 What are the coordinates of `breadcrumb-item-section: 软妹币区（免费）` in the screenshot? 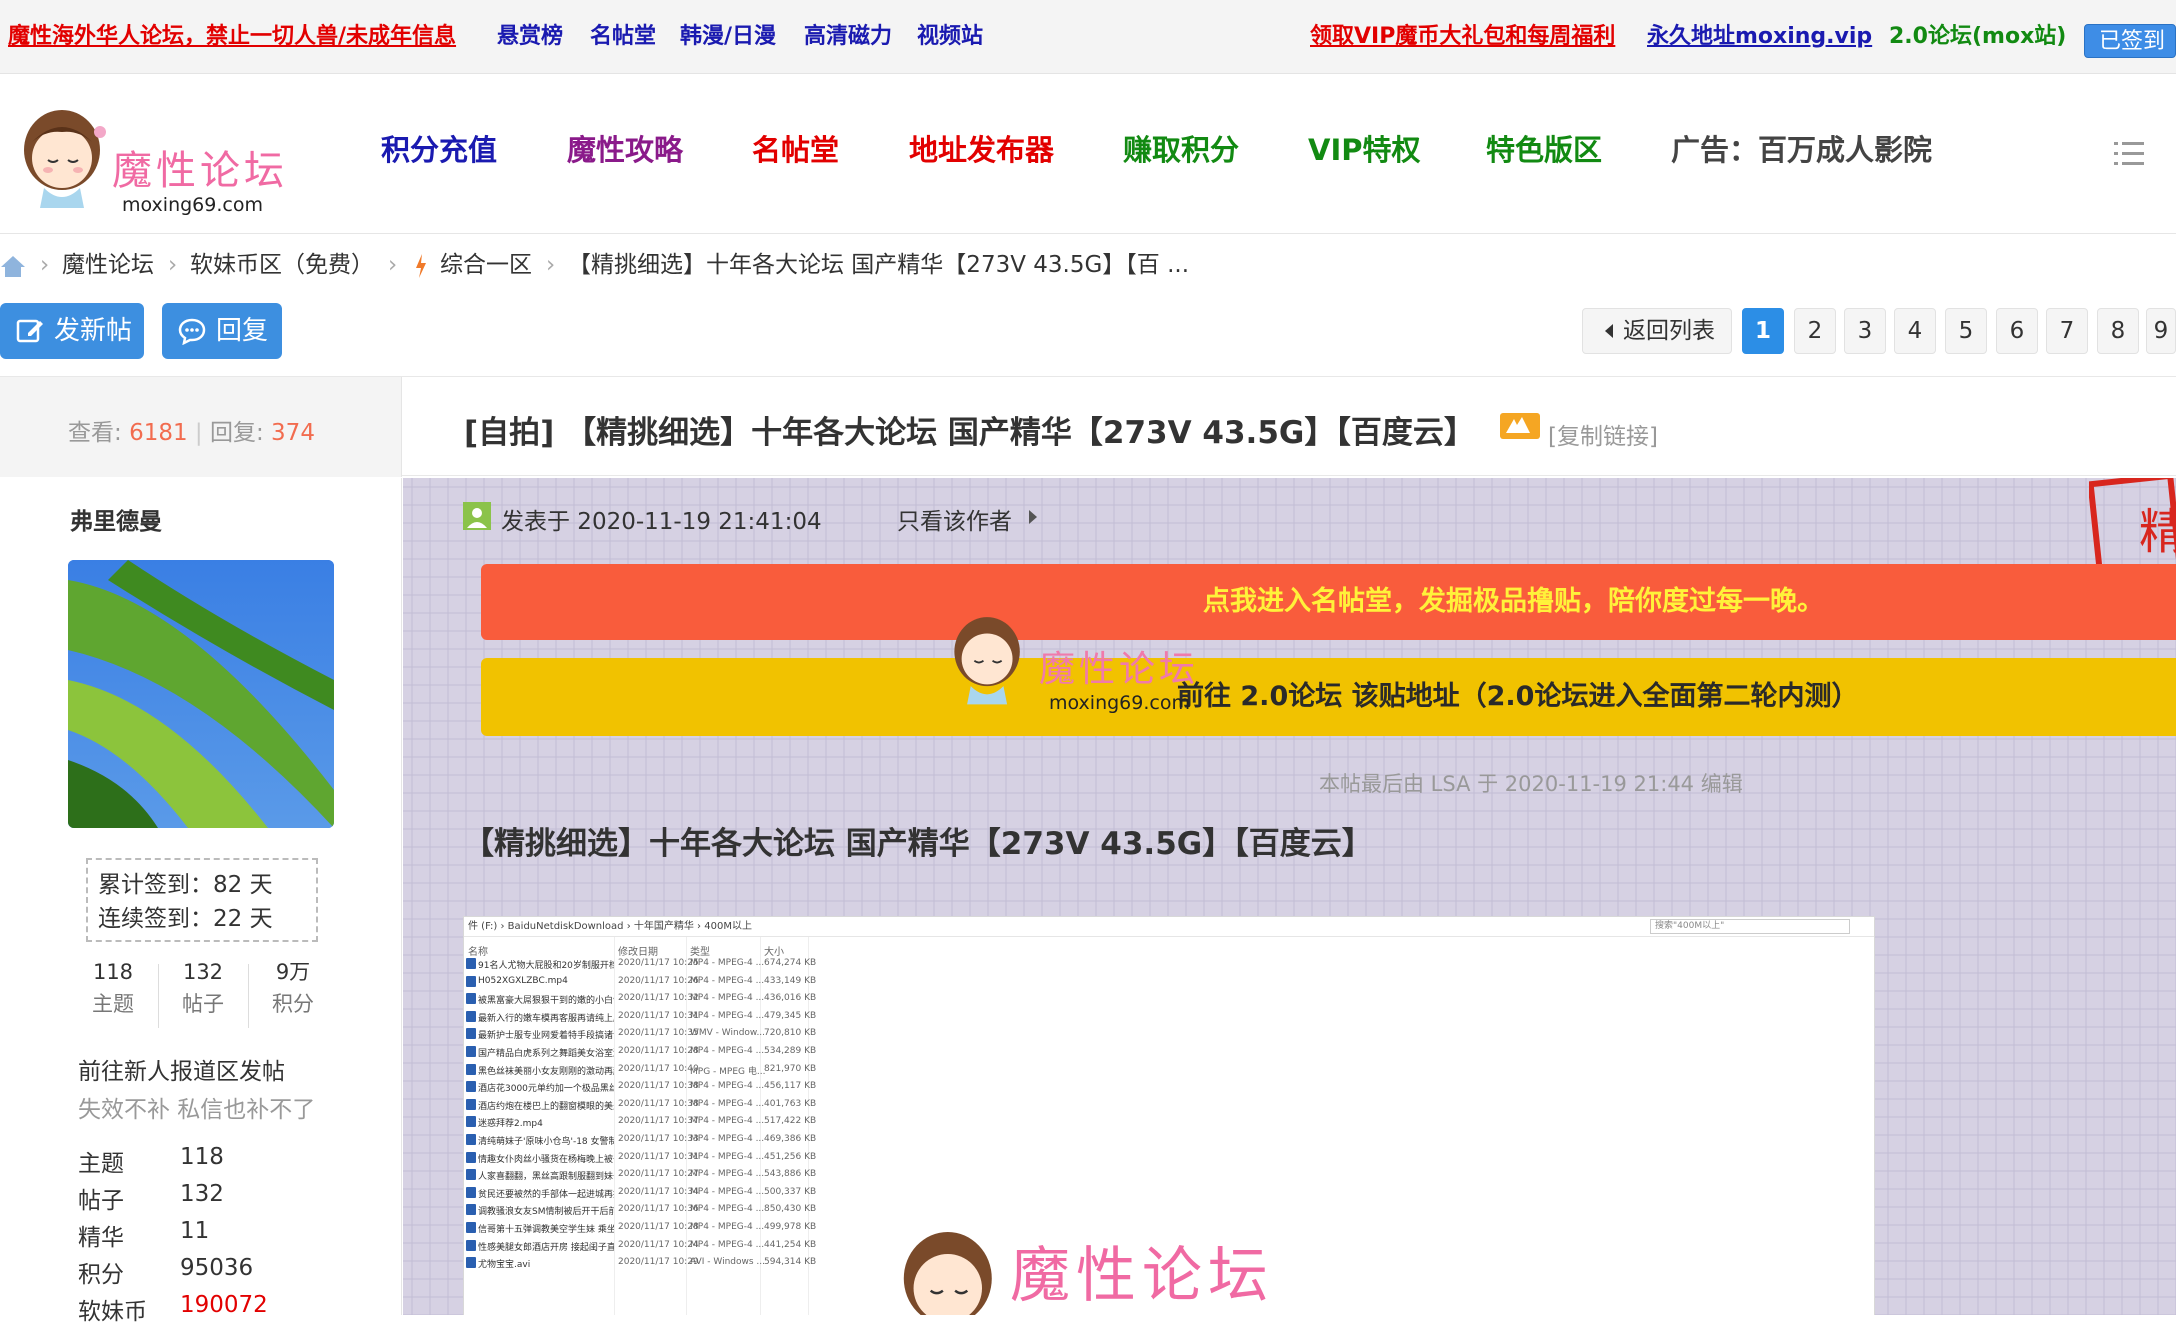 It's located at (282, 265).